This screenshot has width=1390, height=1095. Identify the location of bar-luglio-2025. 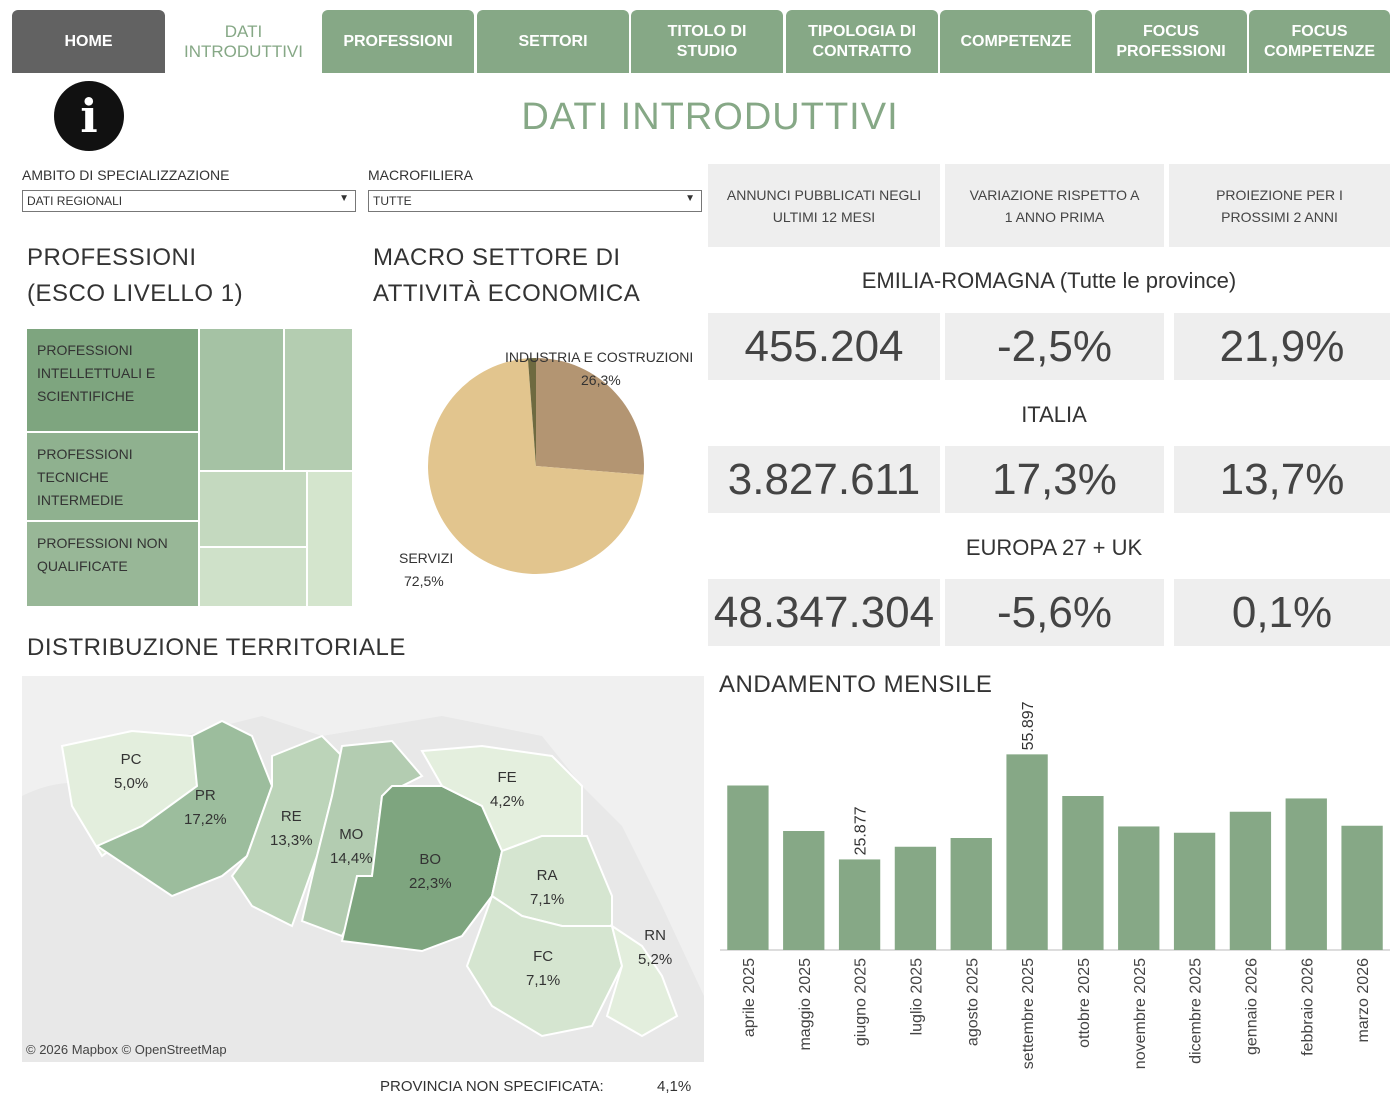
(915, 898).